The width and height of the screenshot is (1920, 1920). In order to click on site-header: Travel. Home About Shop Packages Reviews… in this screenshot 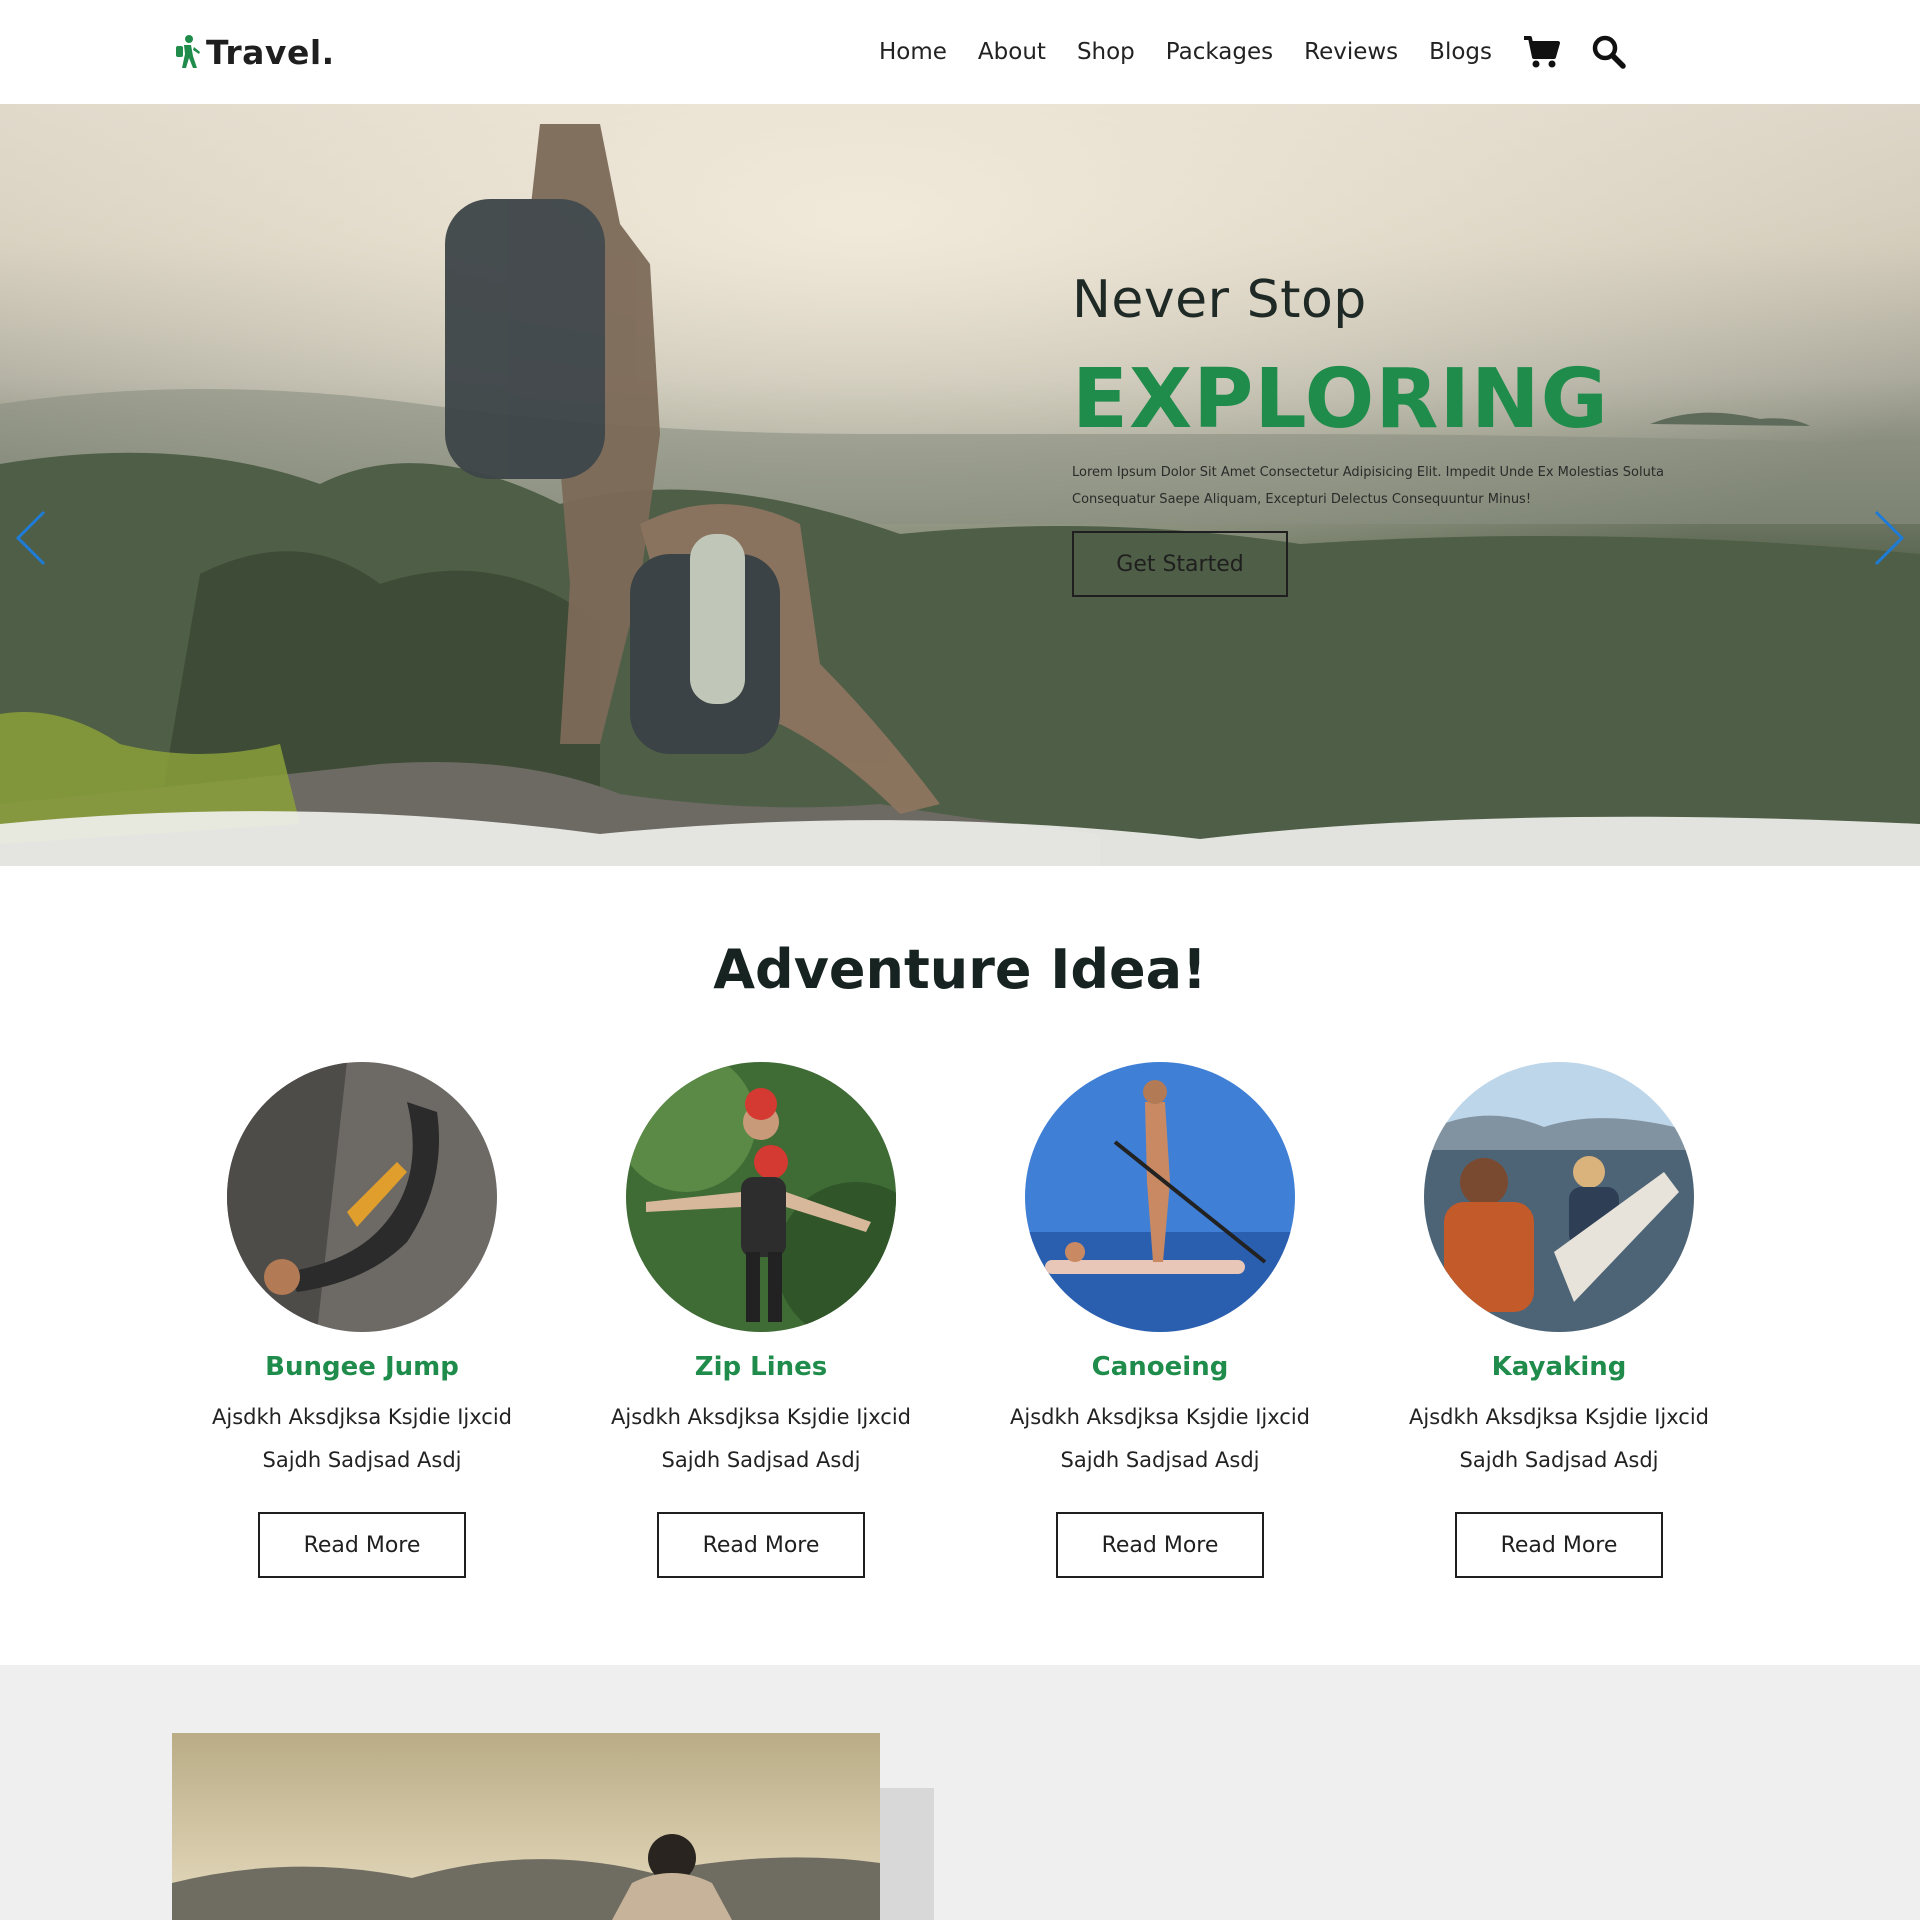, I will do `click(960, 52)`.